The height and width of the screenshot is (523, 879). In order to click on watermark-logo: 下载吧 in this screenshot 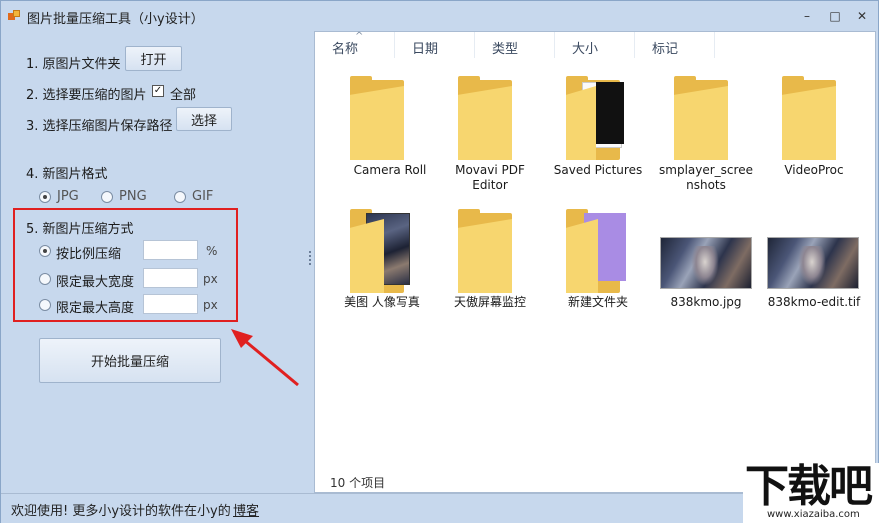, I will do `click(809, 486)`.